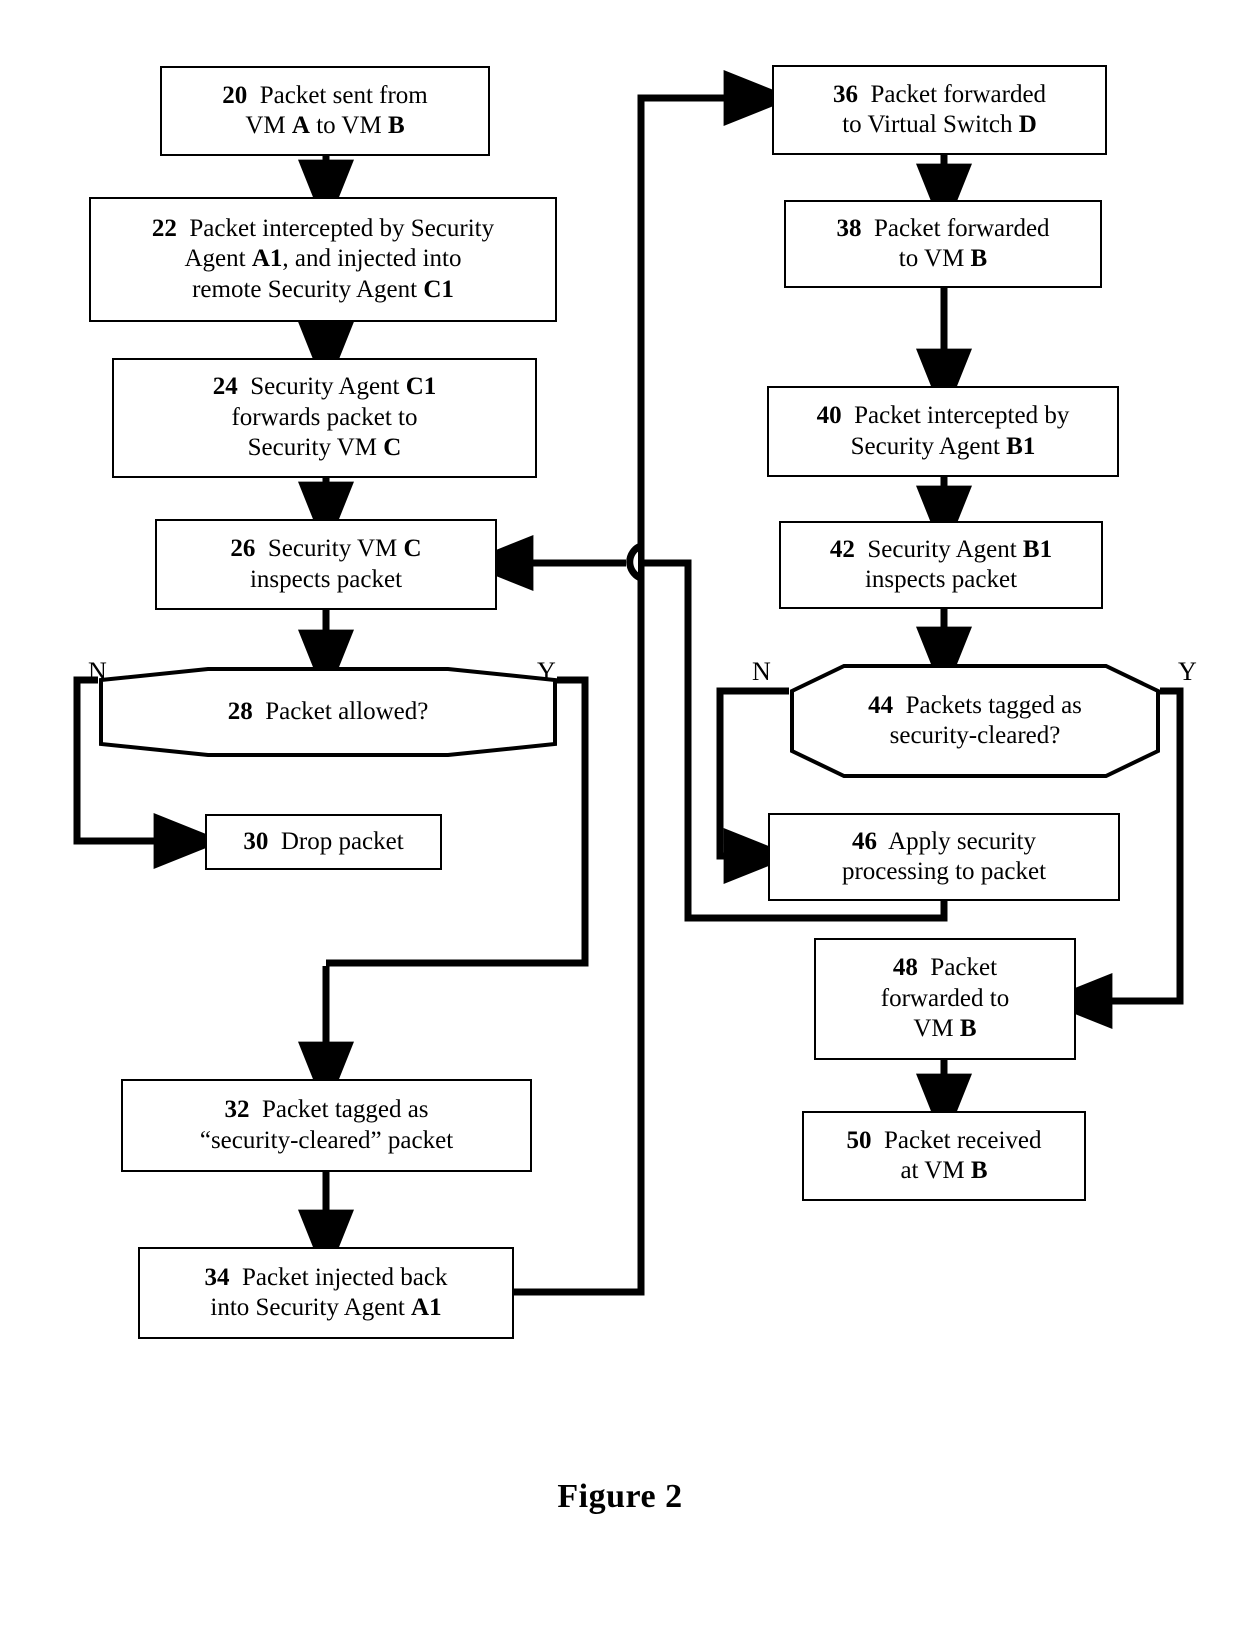 This screenshot has width=1240, height=1627. Describe the element at coordinates (343, 95) in the screenshot. I see `node-20-line1: Packet sent from` at that location.